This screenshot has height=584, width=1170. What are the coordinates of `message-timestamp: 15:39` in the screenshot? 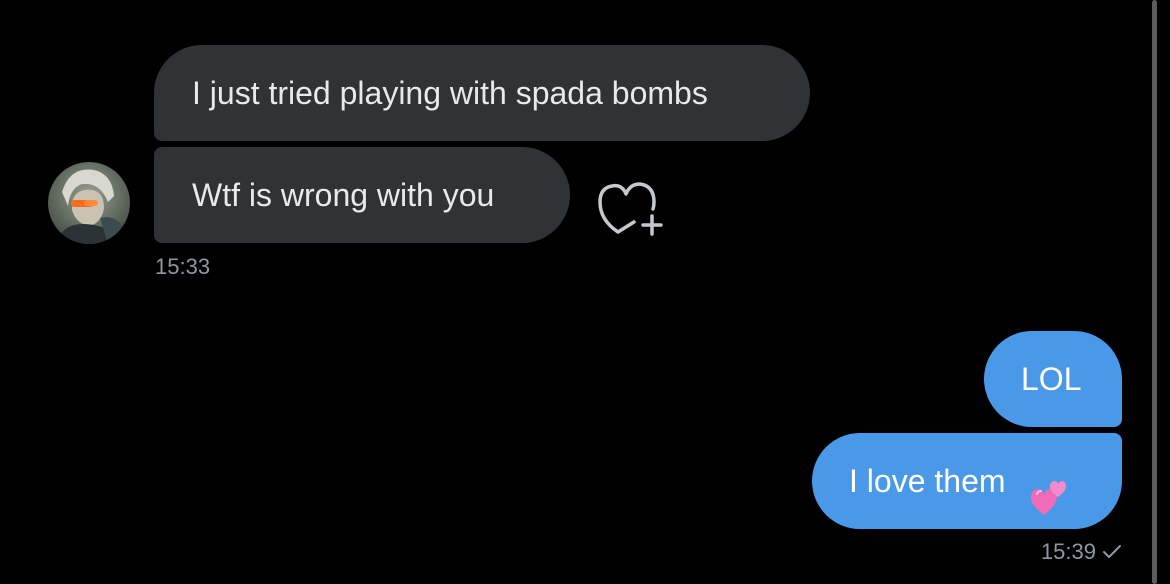 It's located at (1068, 551).